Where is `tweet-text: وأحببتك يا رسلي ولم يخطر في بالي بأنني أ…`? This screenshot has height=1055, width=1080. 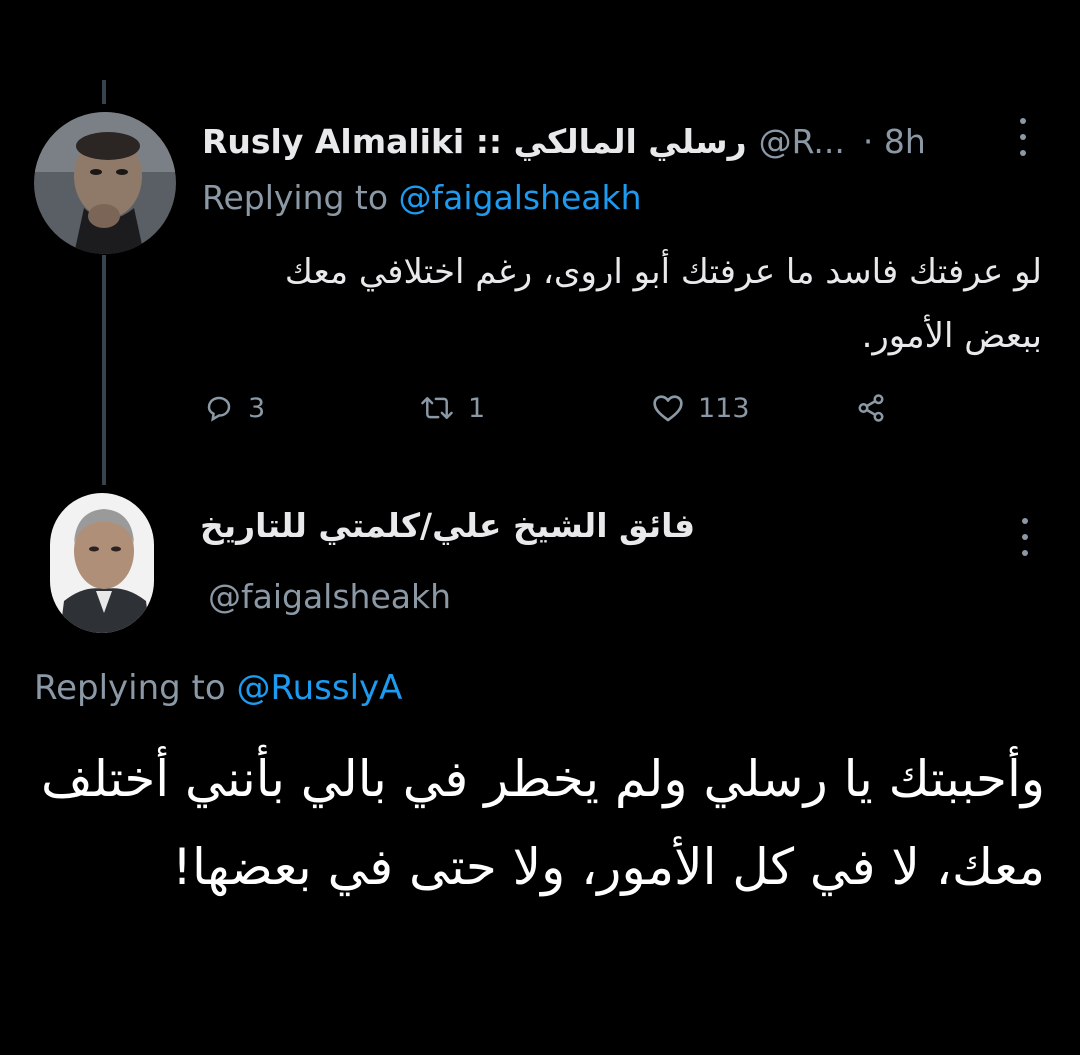 tweet-text: وأحببتك يا رسلي ولم يخطر في بالي بأنني أ… is located at coordinates (542, 823).